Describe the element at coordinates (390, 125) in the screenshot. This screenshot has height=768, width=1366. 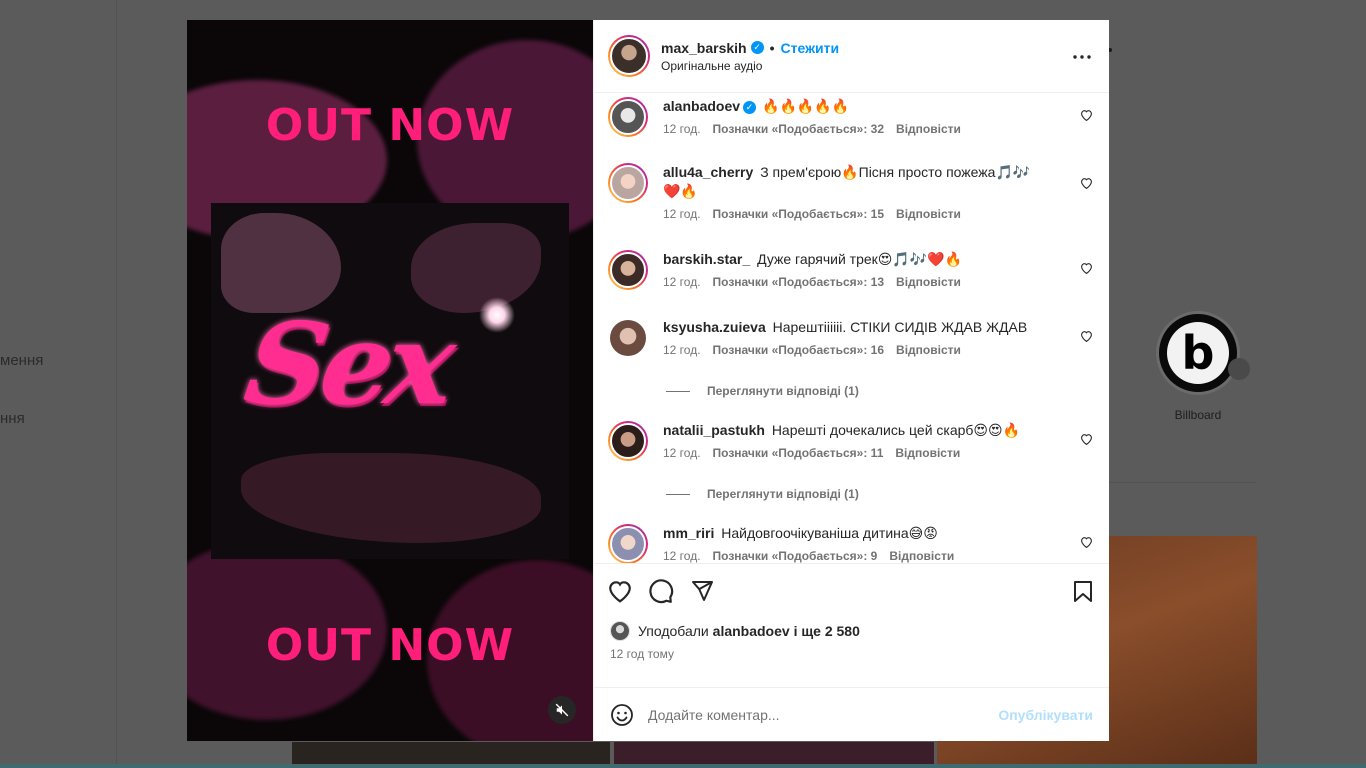
I see `out-now-top: OUT NOW` at that location.